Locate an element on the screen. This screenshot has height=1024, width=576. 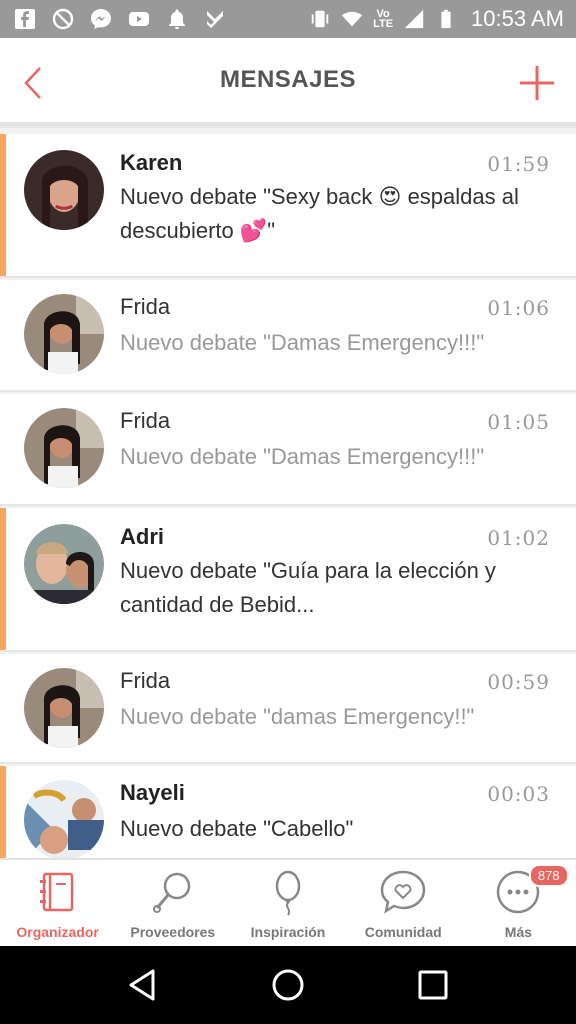
tab-inspiracion: Inspiración is located at coordinates (287, 903).